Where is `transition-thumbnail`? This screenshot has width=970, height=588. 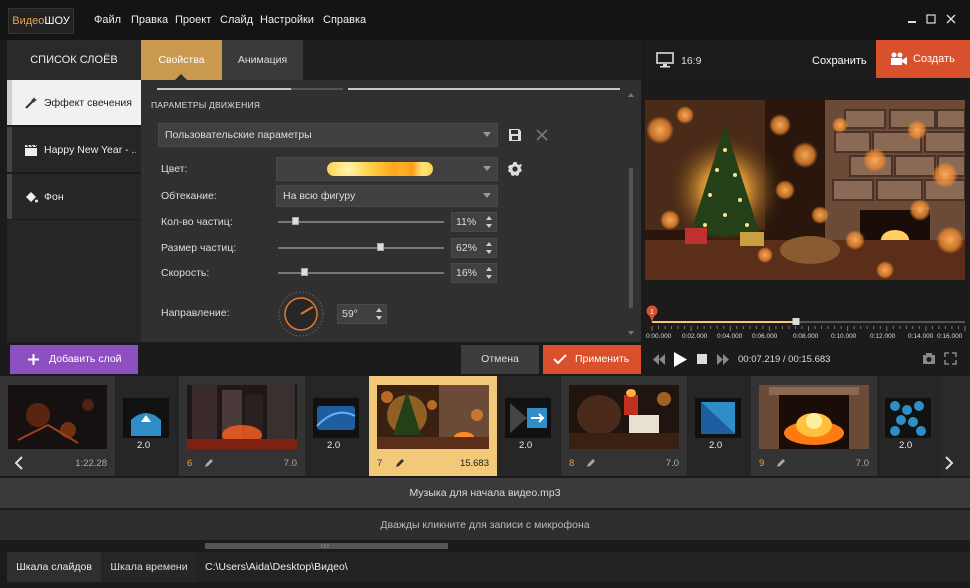 transition-thumbnail is located at coordinates (146, 418).